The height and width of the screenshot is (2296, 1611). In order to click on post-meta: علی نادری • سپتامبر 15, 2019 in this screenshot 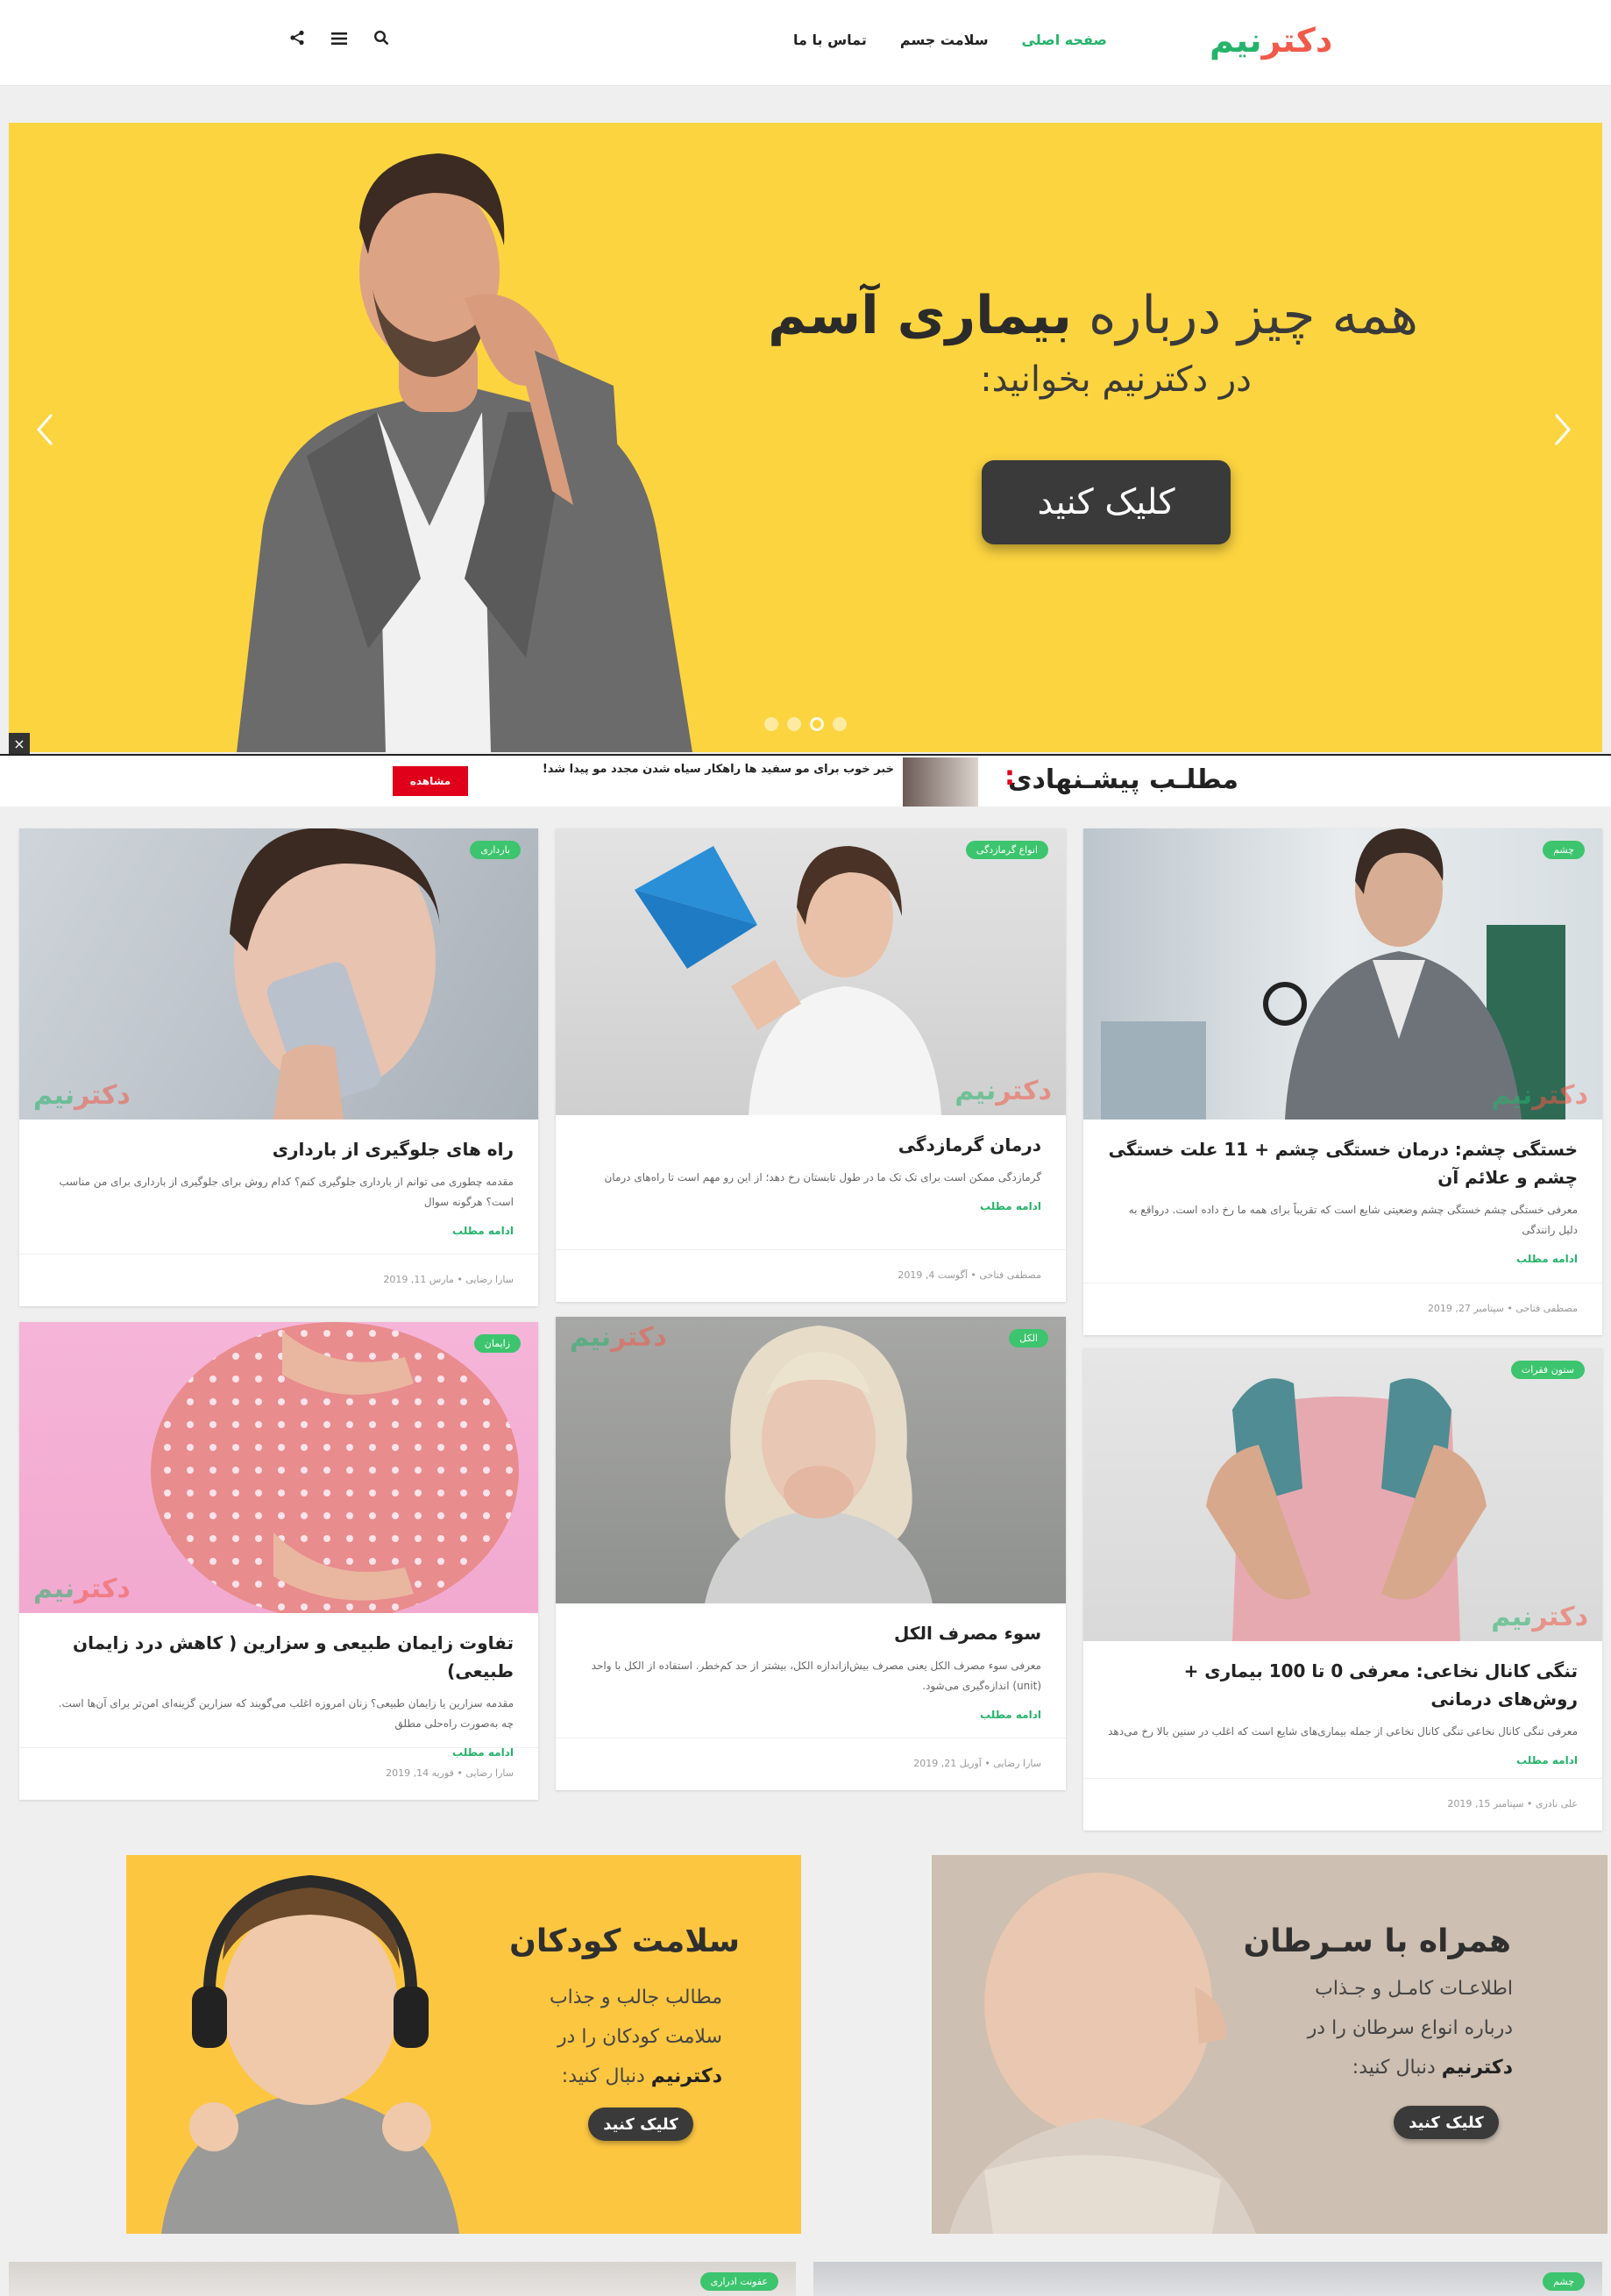, I will do `click(1342, 1804)`.